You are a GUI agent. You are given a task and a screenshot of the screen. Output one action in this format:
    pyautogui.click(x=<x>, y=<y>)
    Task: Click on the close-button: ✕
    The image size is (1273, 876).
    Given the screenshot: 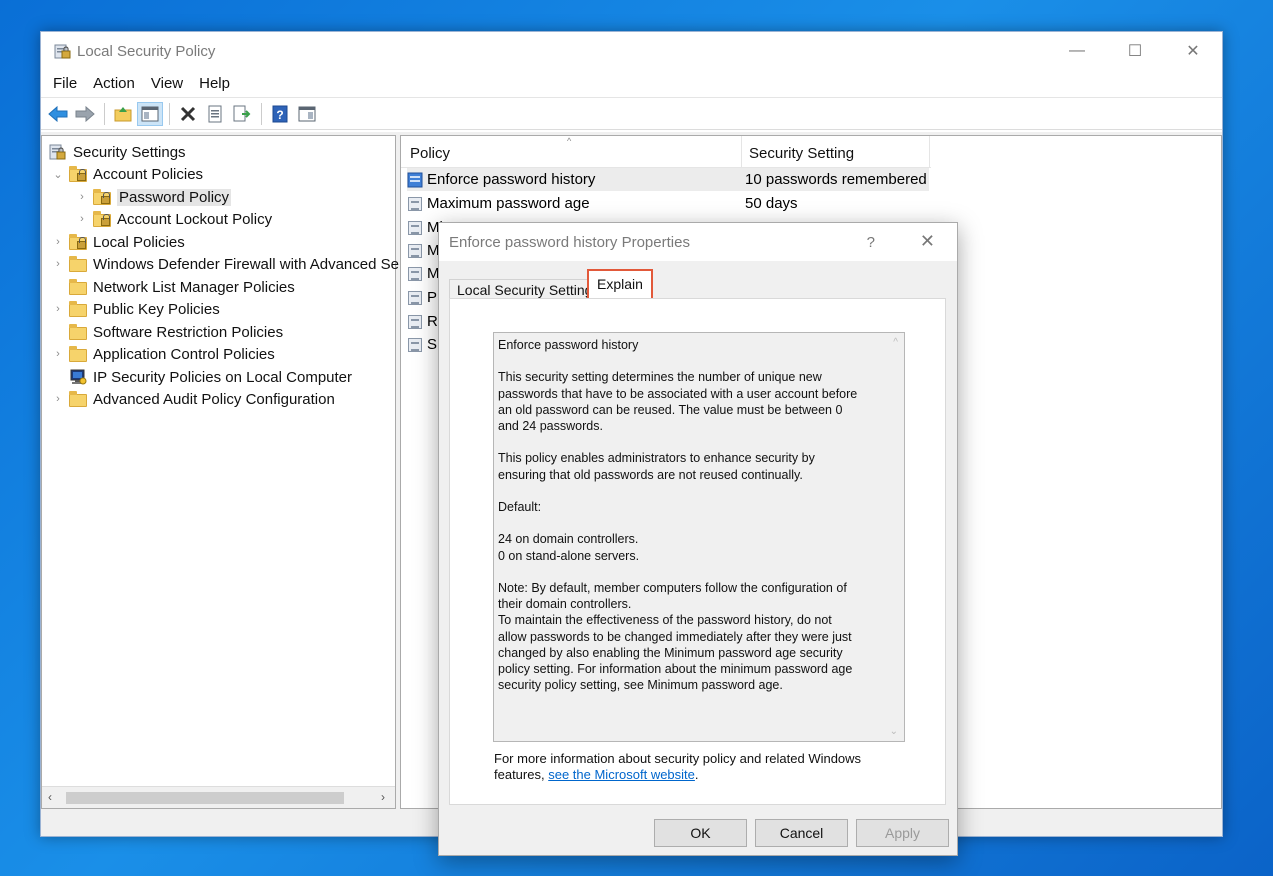 What is the action you would take?
    pyautogui.click(x=1193, y=51)
    